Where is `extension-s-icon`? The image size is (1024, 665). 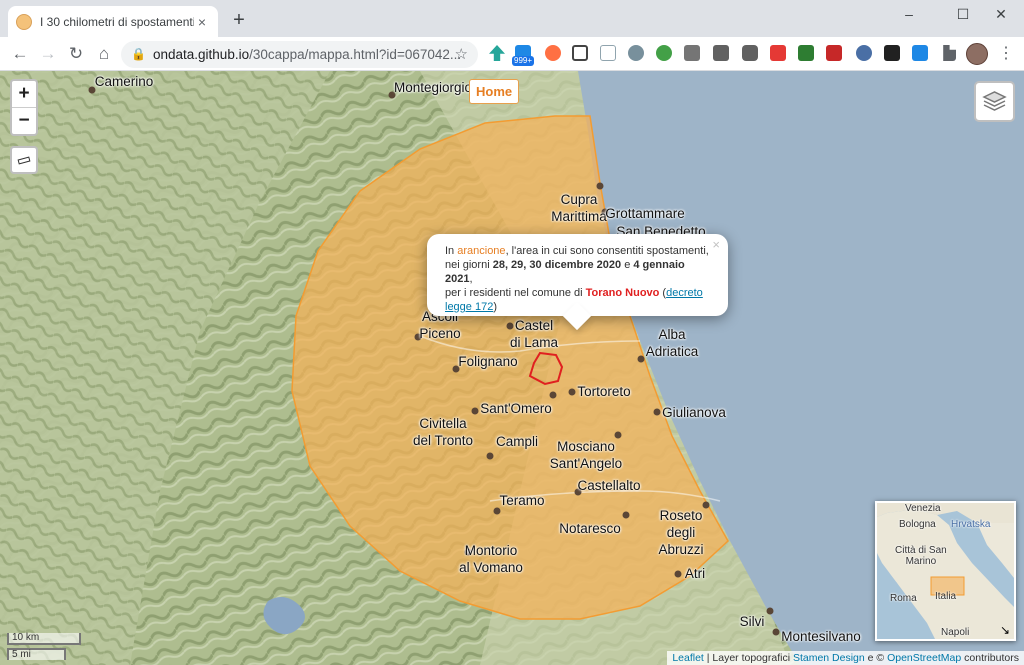 extension-s-icon is located at coordinates (806, 53).